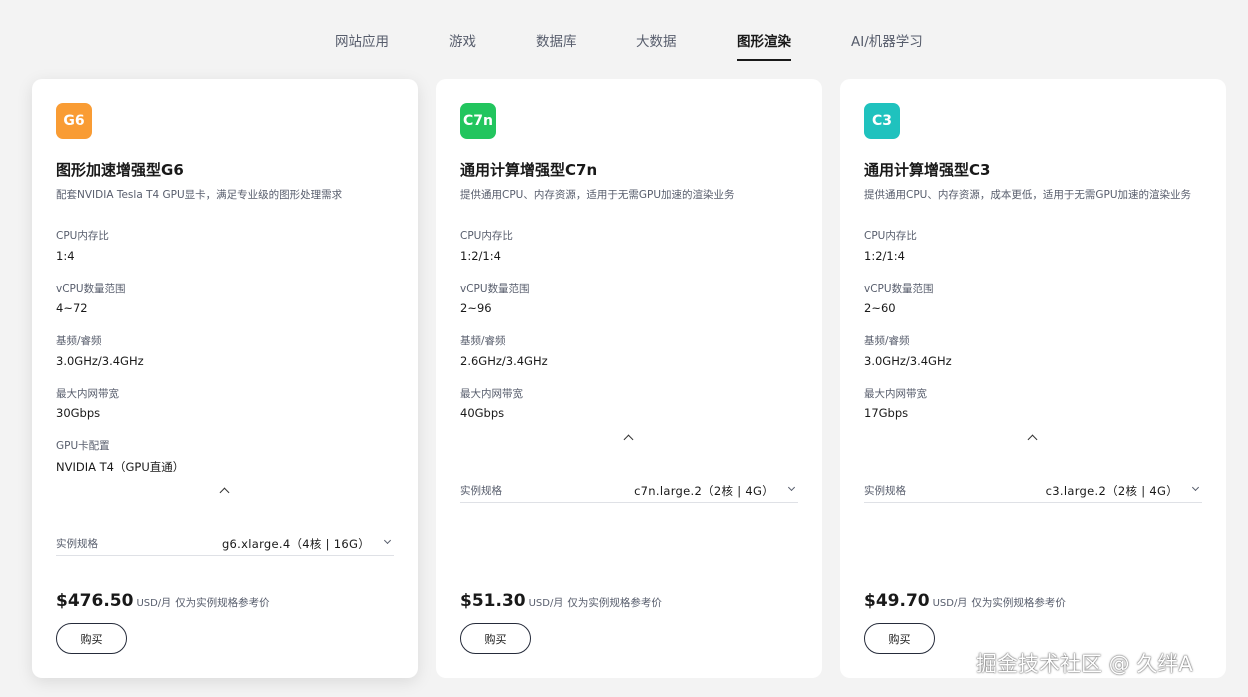 The width and height of the screenshot is (1248, 697). What do you see at coordinates (1033, 492) in the screenshot?
I see `instance-spec-select: 实例规格 c3.large.2（2核 | 4G）` at bounding box center [1033, 492].